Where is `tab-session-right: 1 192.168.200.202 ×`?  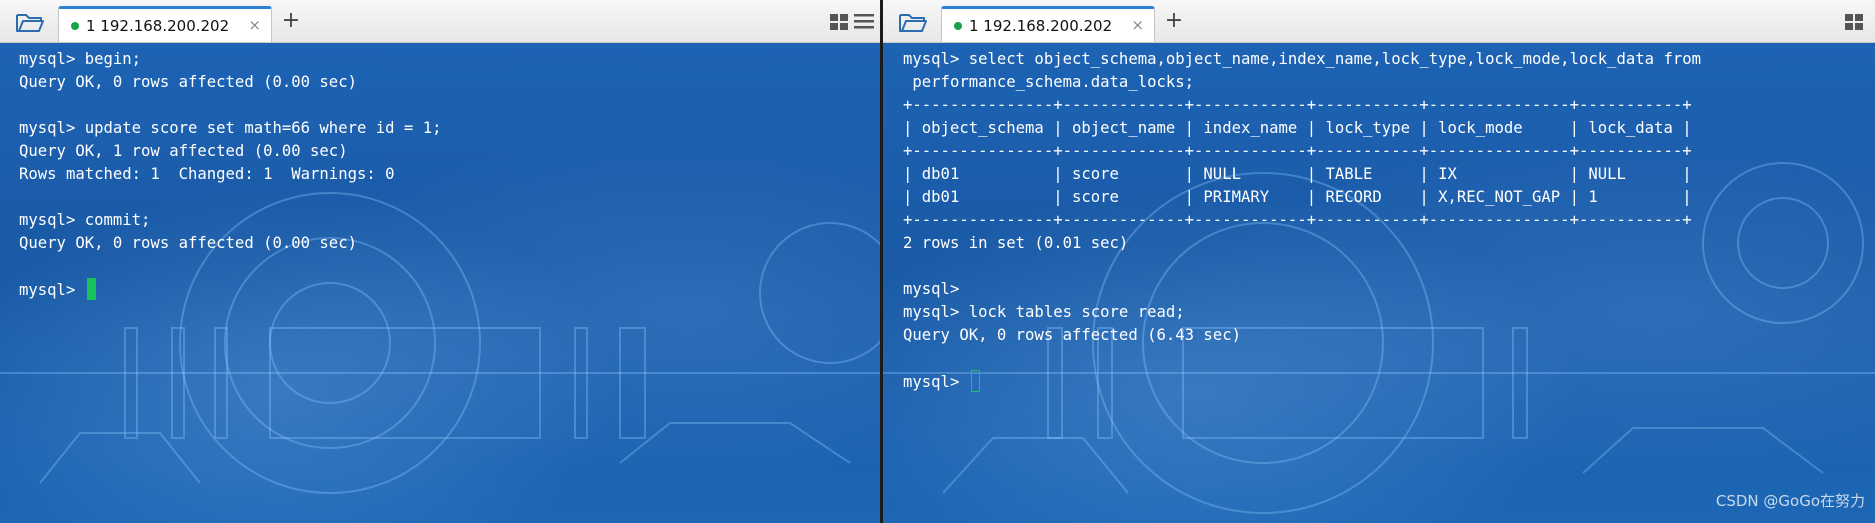
tab-session-right: 1 192.168.200.202 × is located at coordinates (1048, 24).